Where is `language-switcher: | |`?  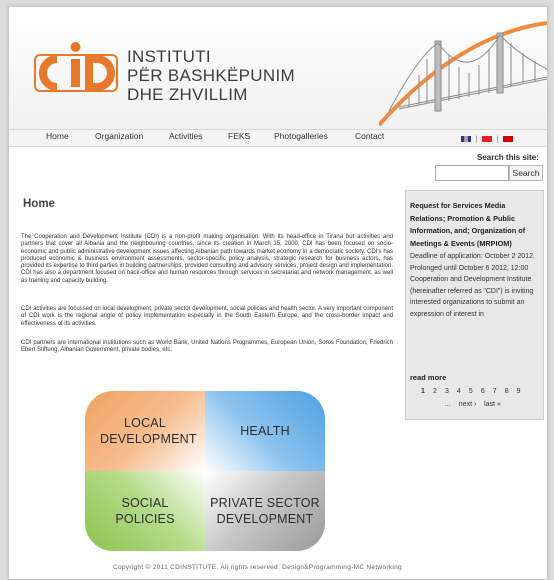
language-switcher: | | is located at coordinates (487, 139).